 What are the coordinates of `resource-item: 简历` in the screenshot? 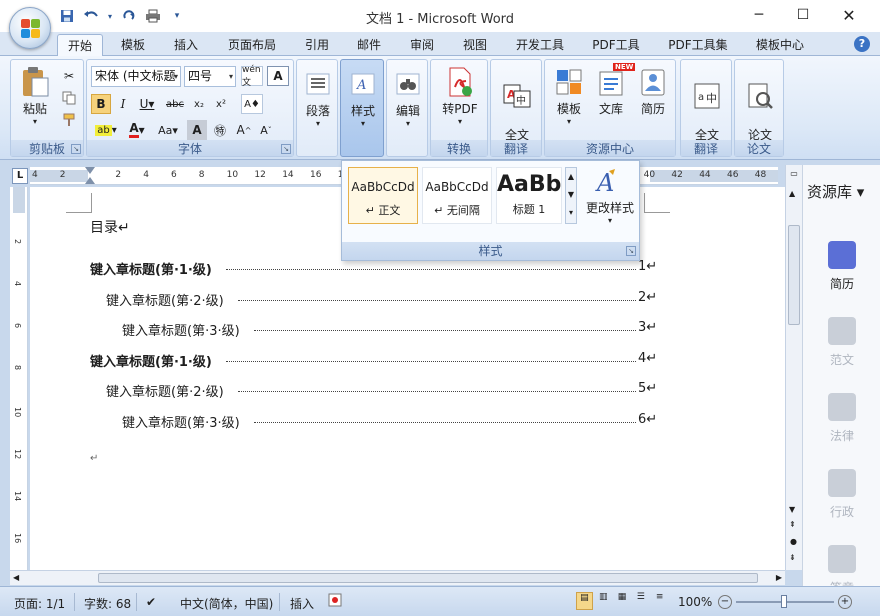 It's located at (841, 266).